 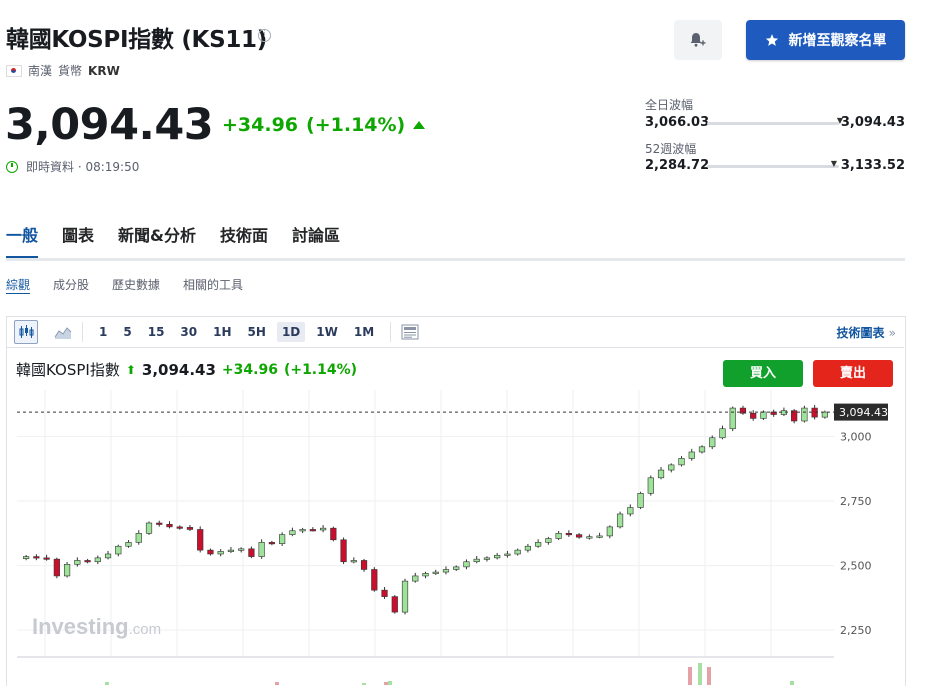 What do you see at coordinates (856, 436) in the screenshot?
I see `y-tick-label: 3,000` at bounding box center [856, 436].